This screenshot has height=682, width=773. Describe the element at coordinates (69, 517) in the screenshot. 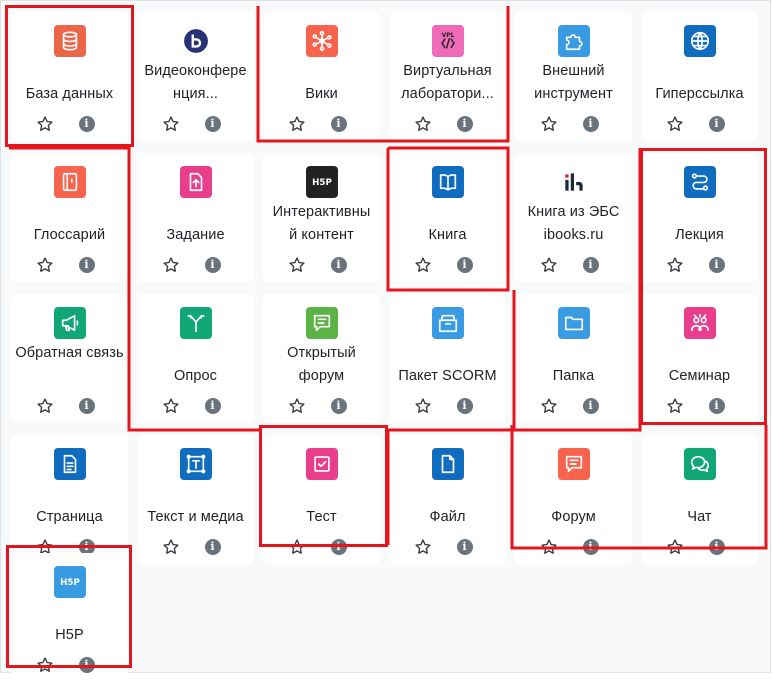

I see `activity-name: Страница` at that location.